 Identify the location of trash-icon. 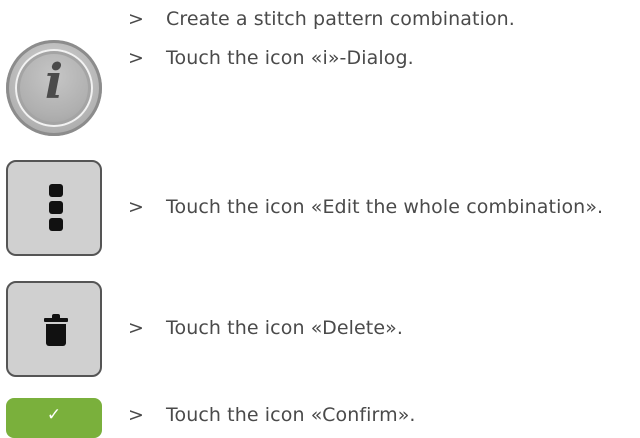
(56, 330).